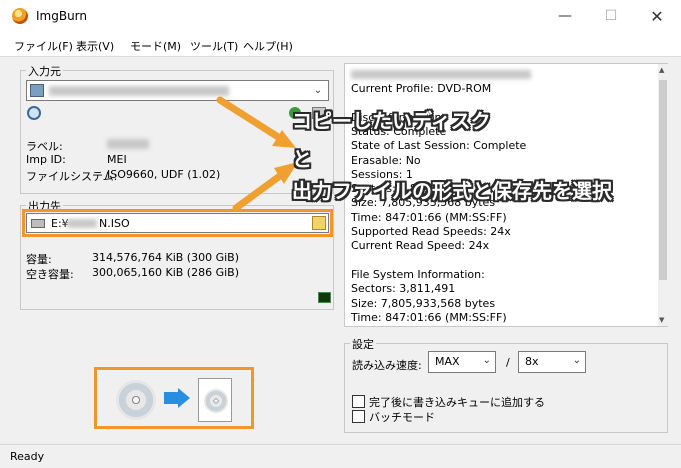 This screenshot has height=468, width=681. Describe the element at coordinates (175, 400) in the screenshot. I see `read-button` at that location.